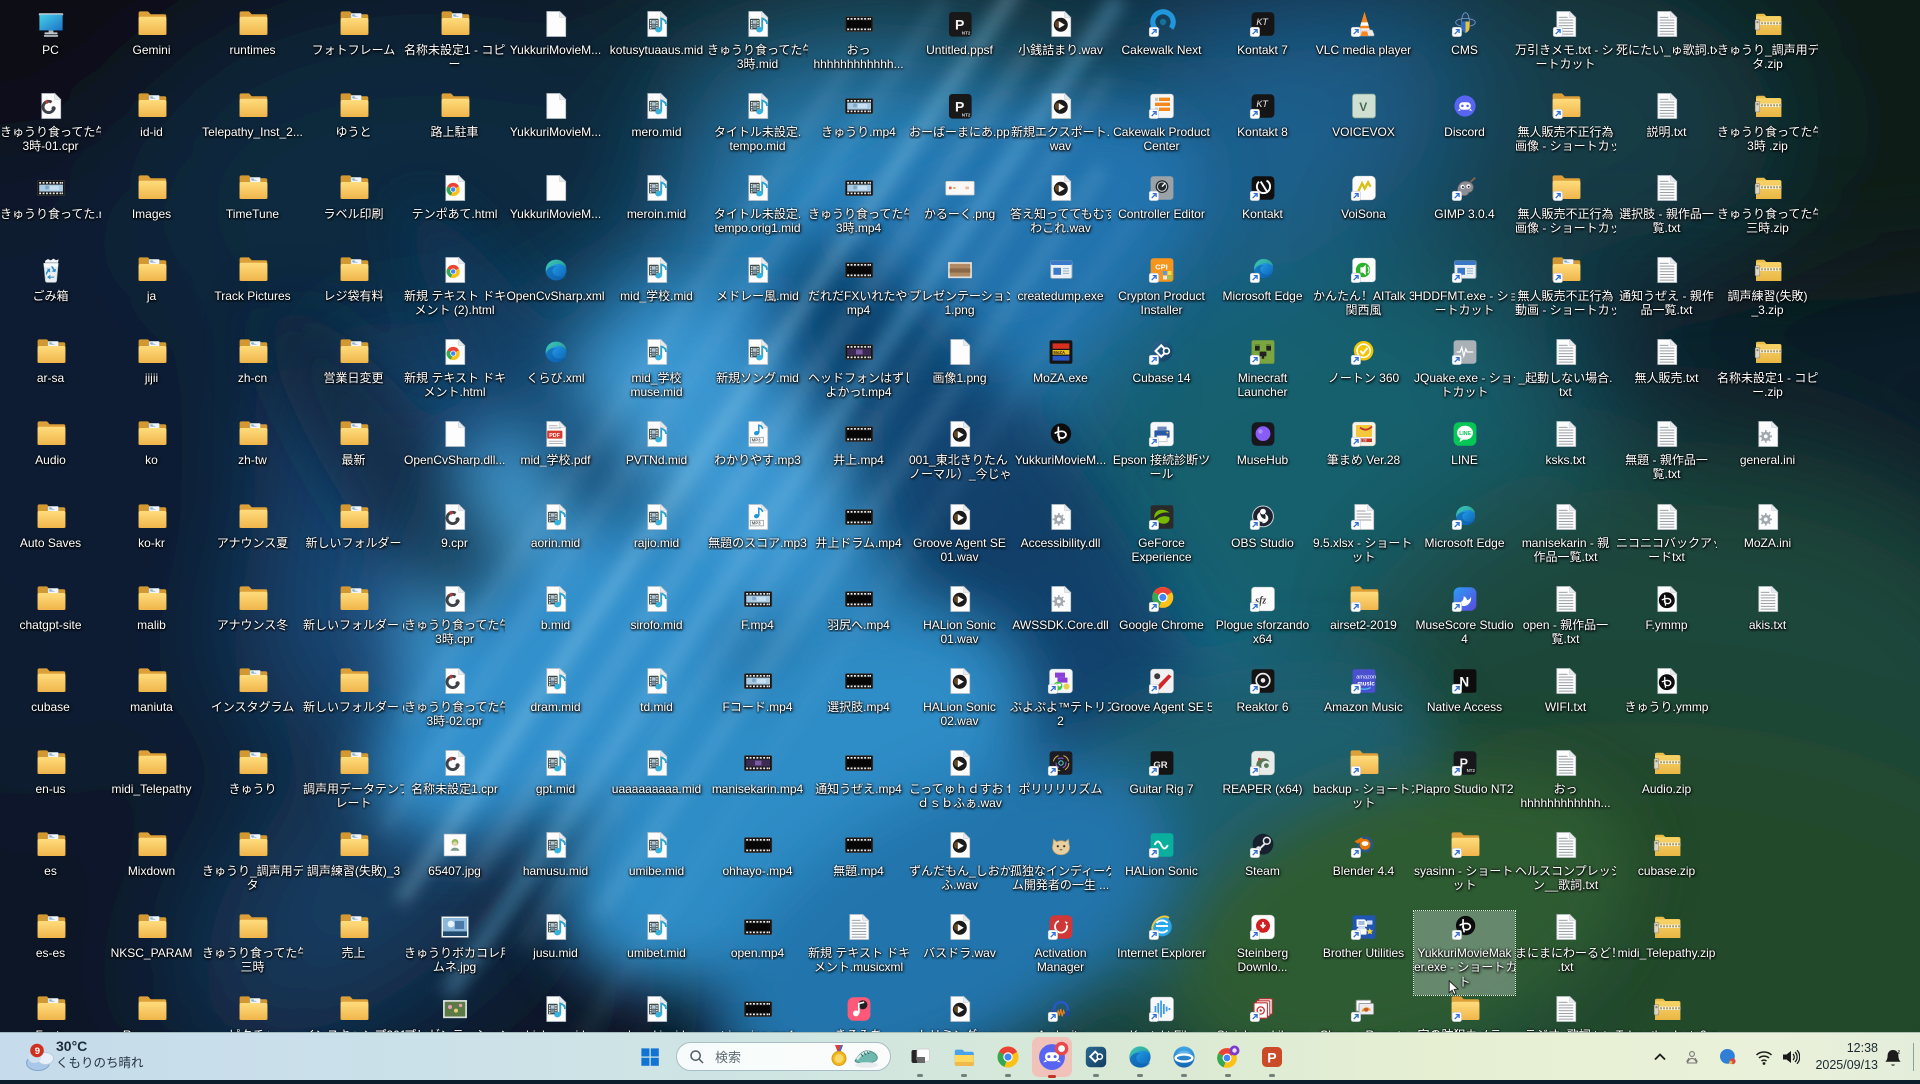  What do you see at coordinates (1899, 1053) in the screenshot?
I see `svg-text: z` at bounding box center [1899, 1053].